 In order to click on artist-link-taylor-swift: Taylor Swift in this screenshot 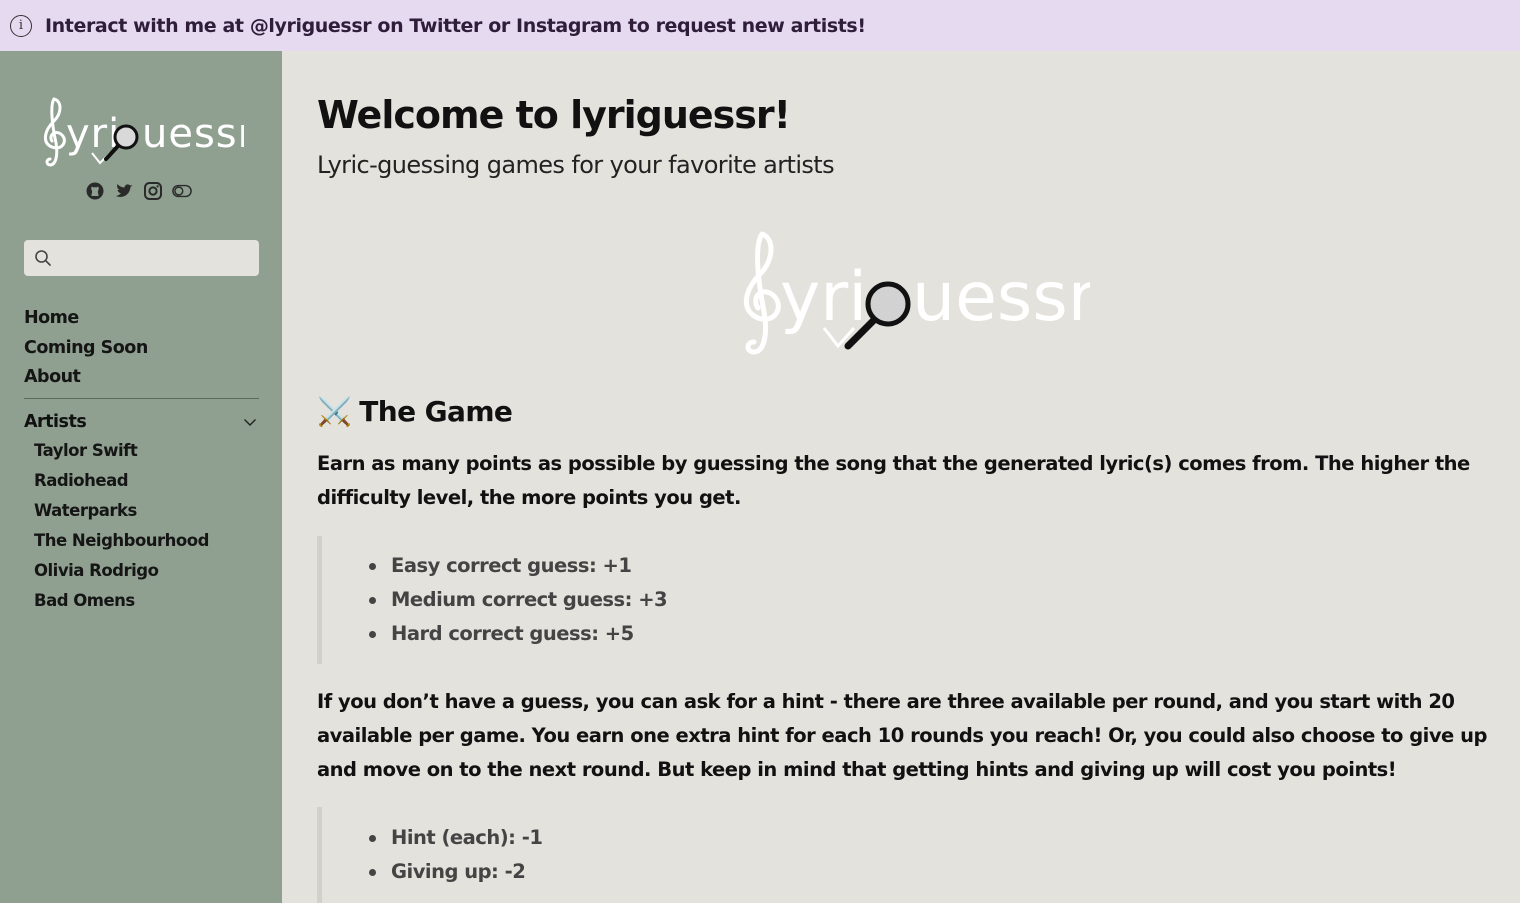, I will do `click(141, 451)`.